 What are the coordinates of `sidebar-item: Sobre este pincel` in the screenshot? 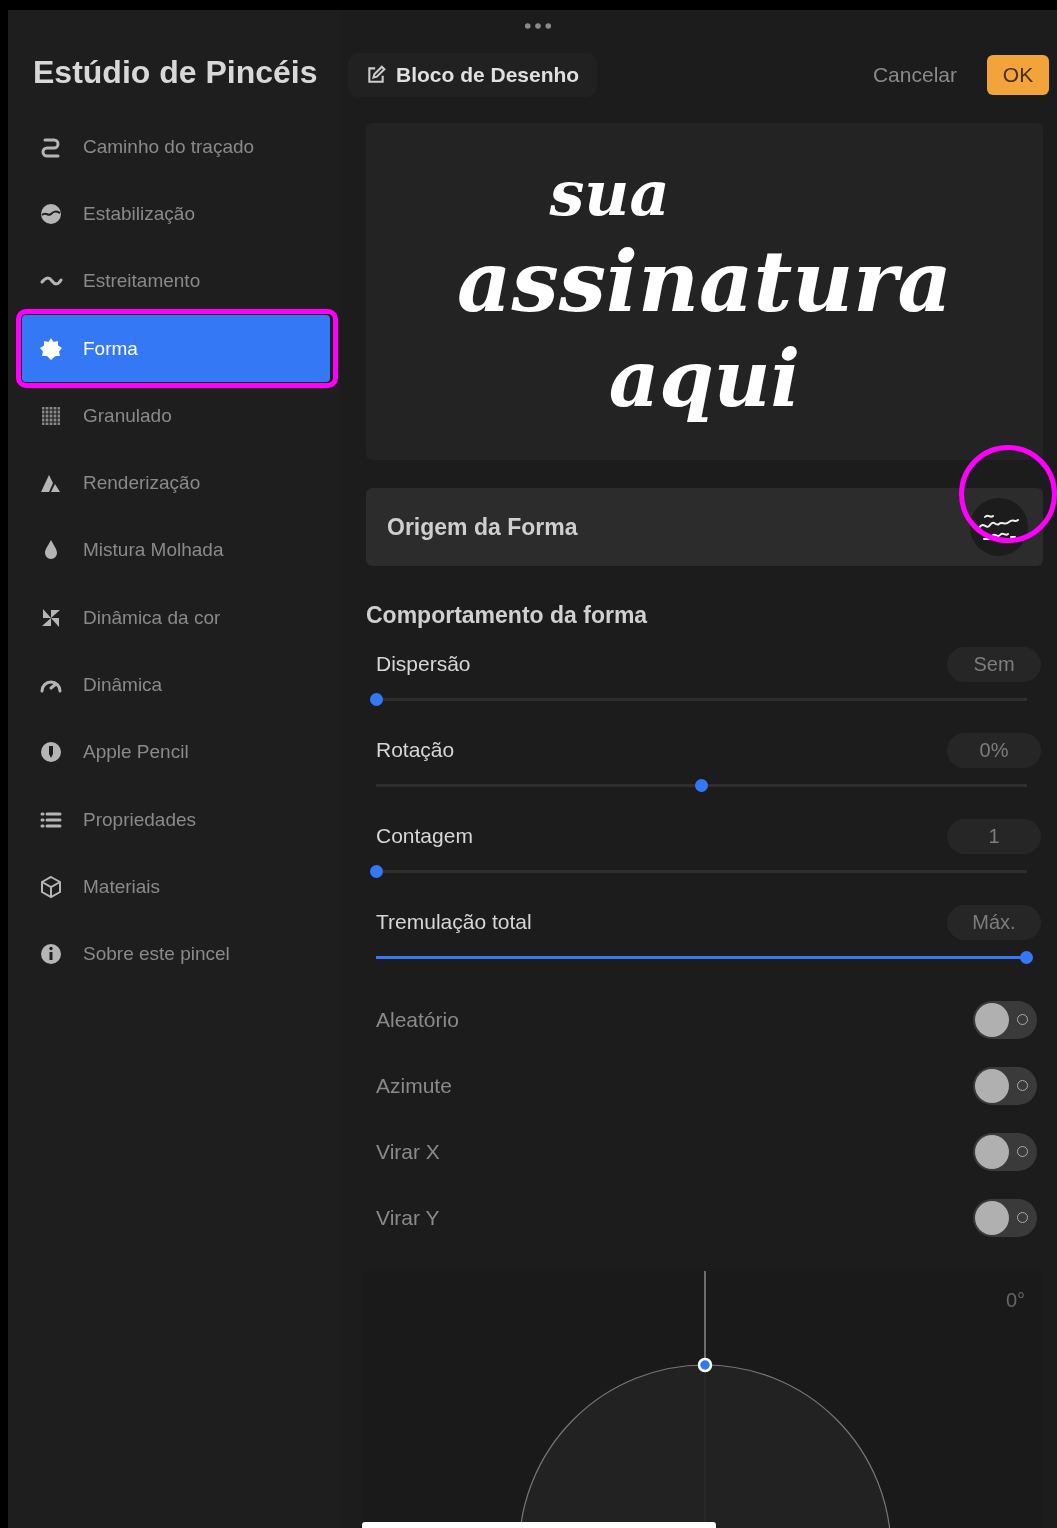 It's located at (176, 954).